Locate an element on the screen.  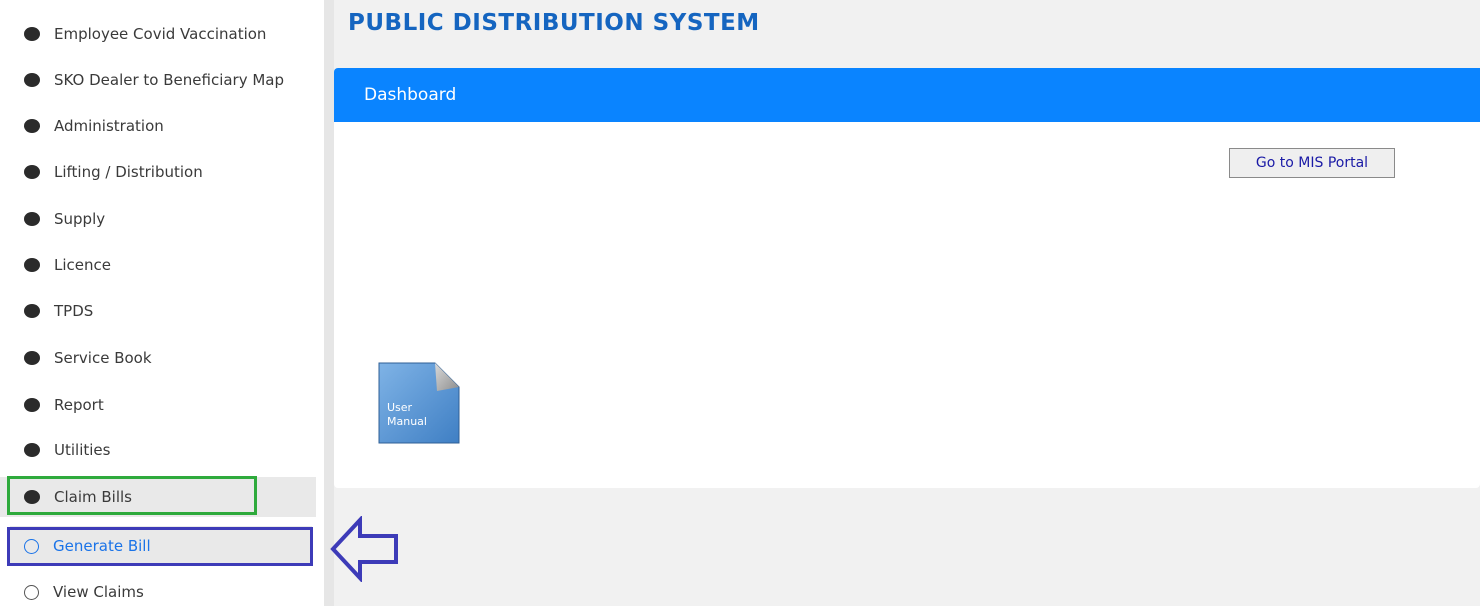
sidebar-item-tpds: TPDS is located at coordinates (158, 311).